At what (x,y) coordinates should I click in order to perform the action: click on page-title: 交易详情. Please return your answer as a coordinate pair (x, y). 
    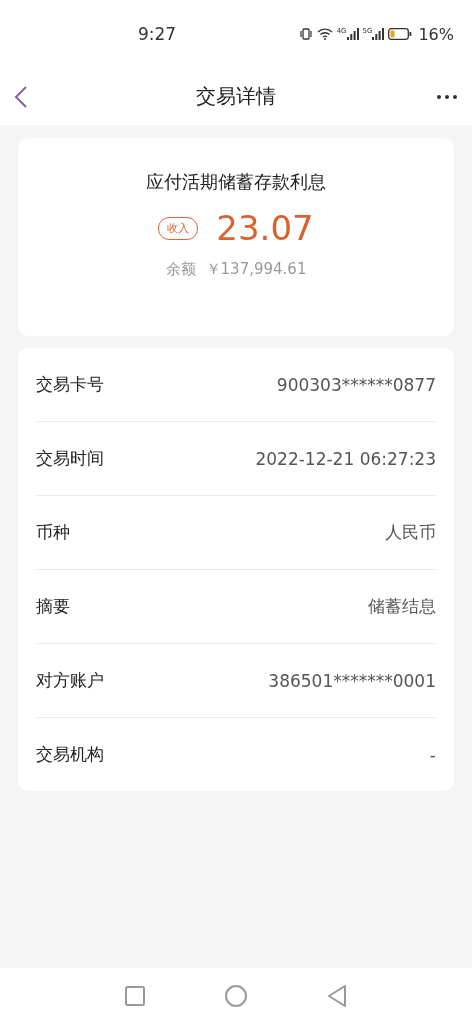
    Looking at the image, I should click on (236, 96).